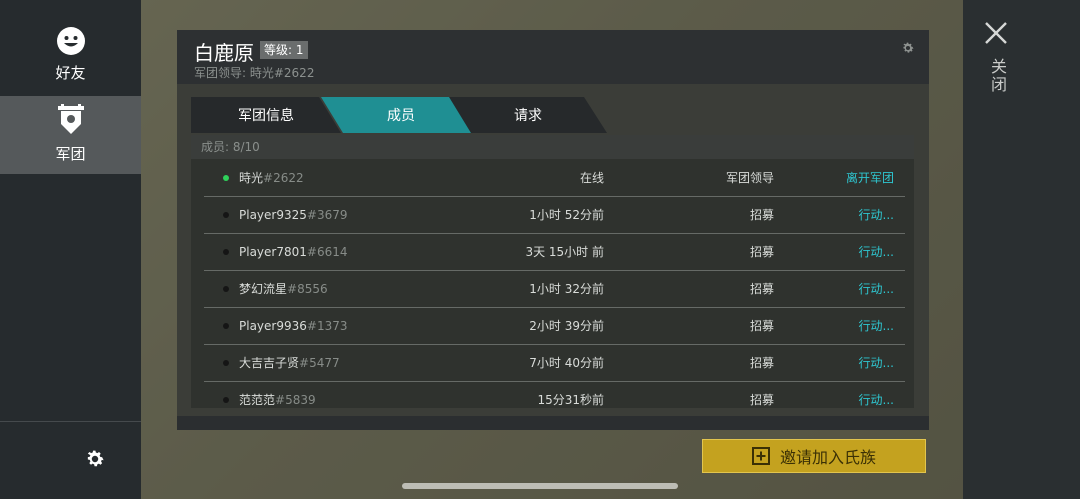 This screenshot has height=499, width=1080. I want to click on right-strip, so click(1021, 249).